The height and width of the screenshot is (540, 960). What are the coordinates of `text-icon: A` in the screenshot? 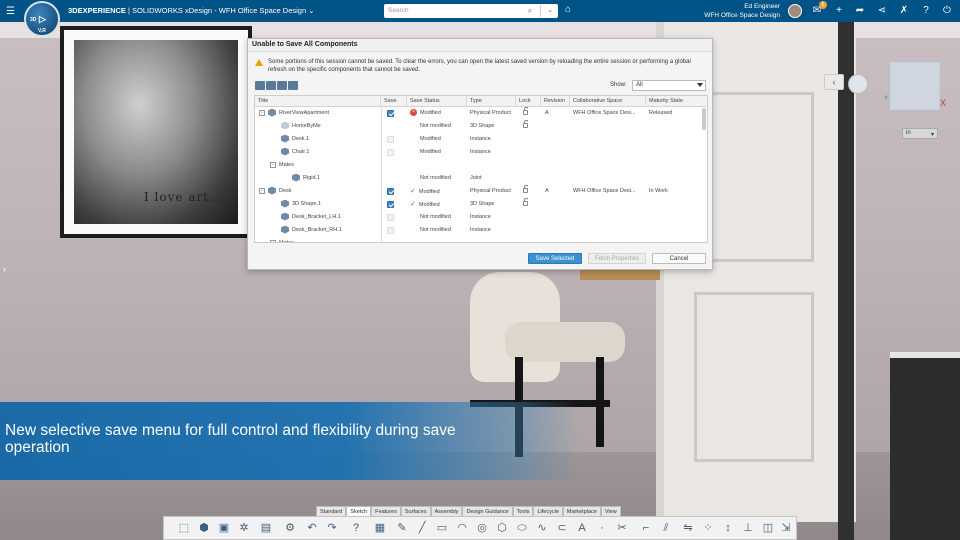 It's located at (582, 528).